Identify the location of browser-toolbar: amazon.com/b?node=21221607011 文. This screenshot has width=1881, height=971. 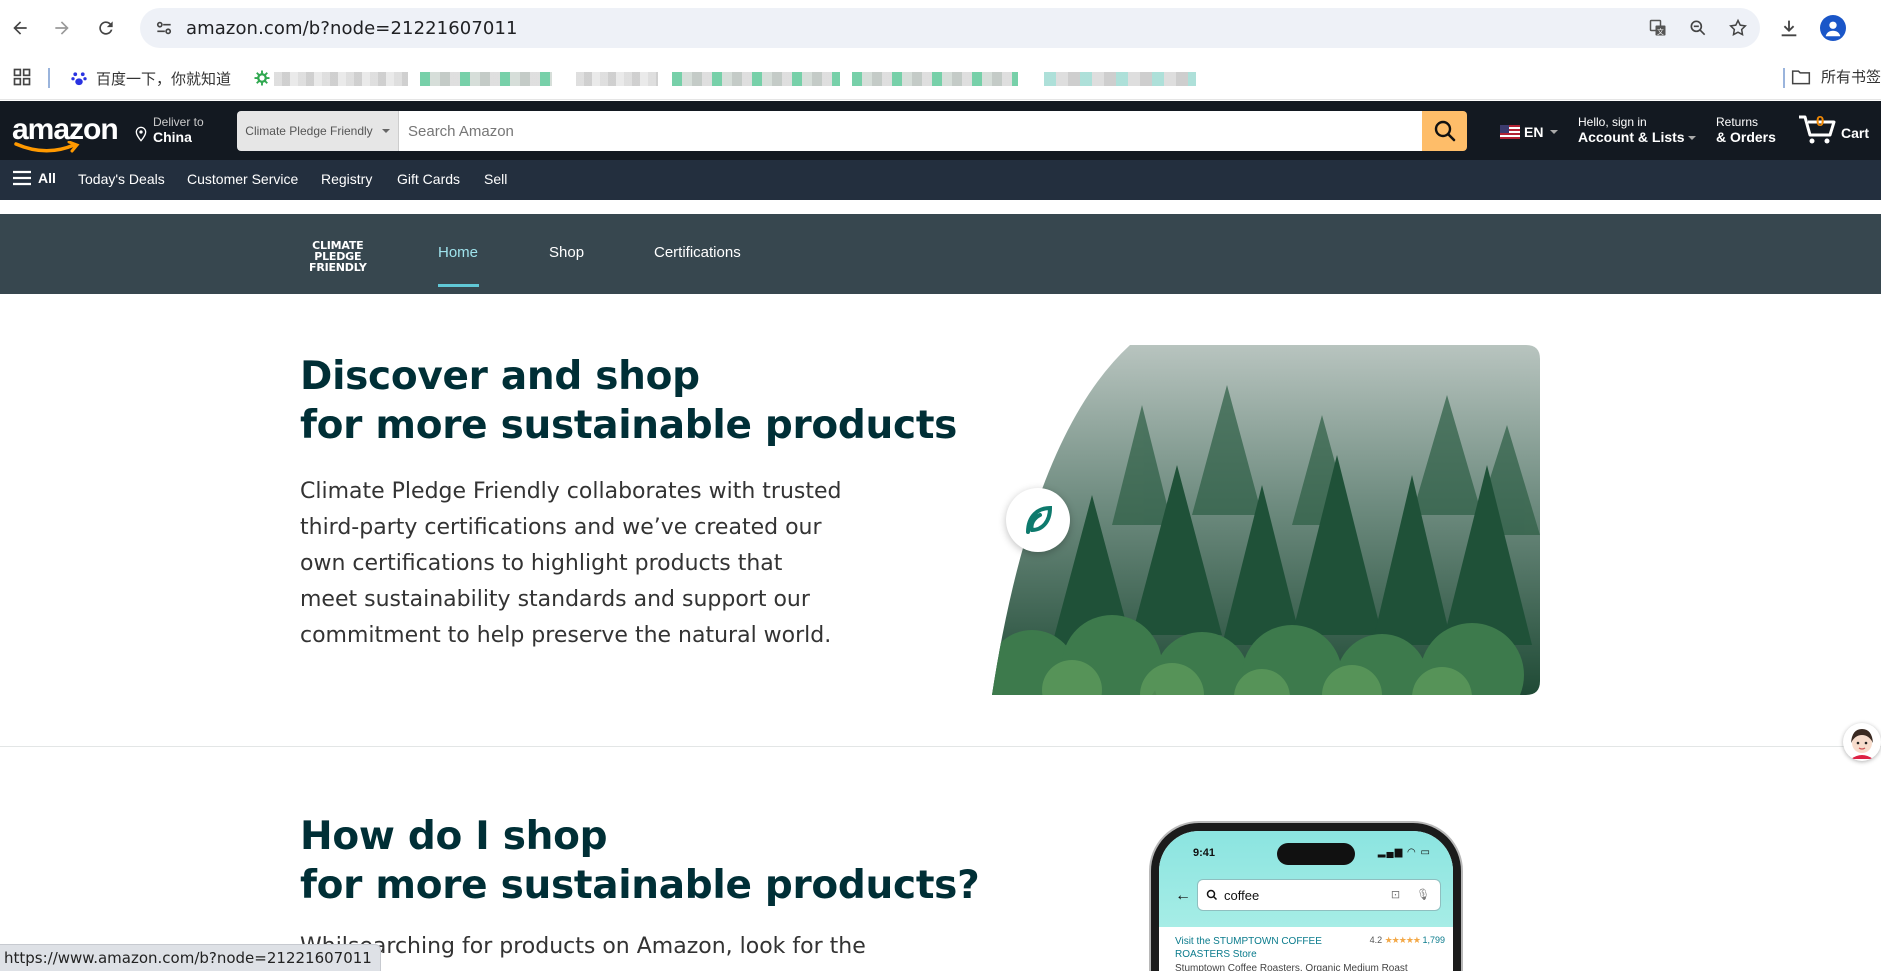
(940, 28).